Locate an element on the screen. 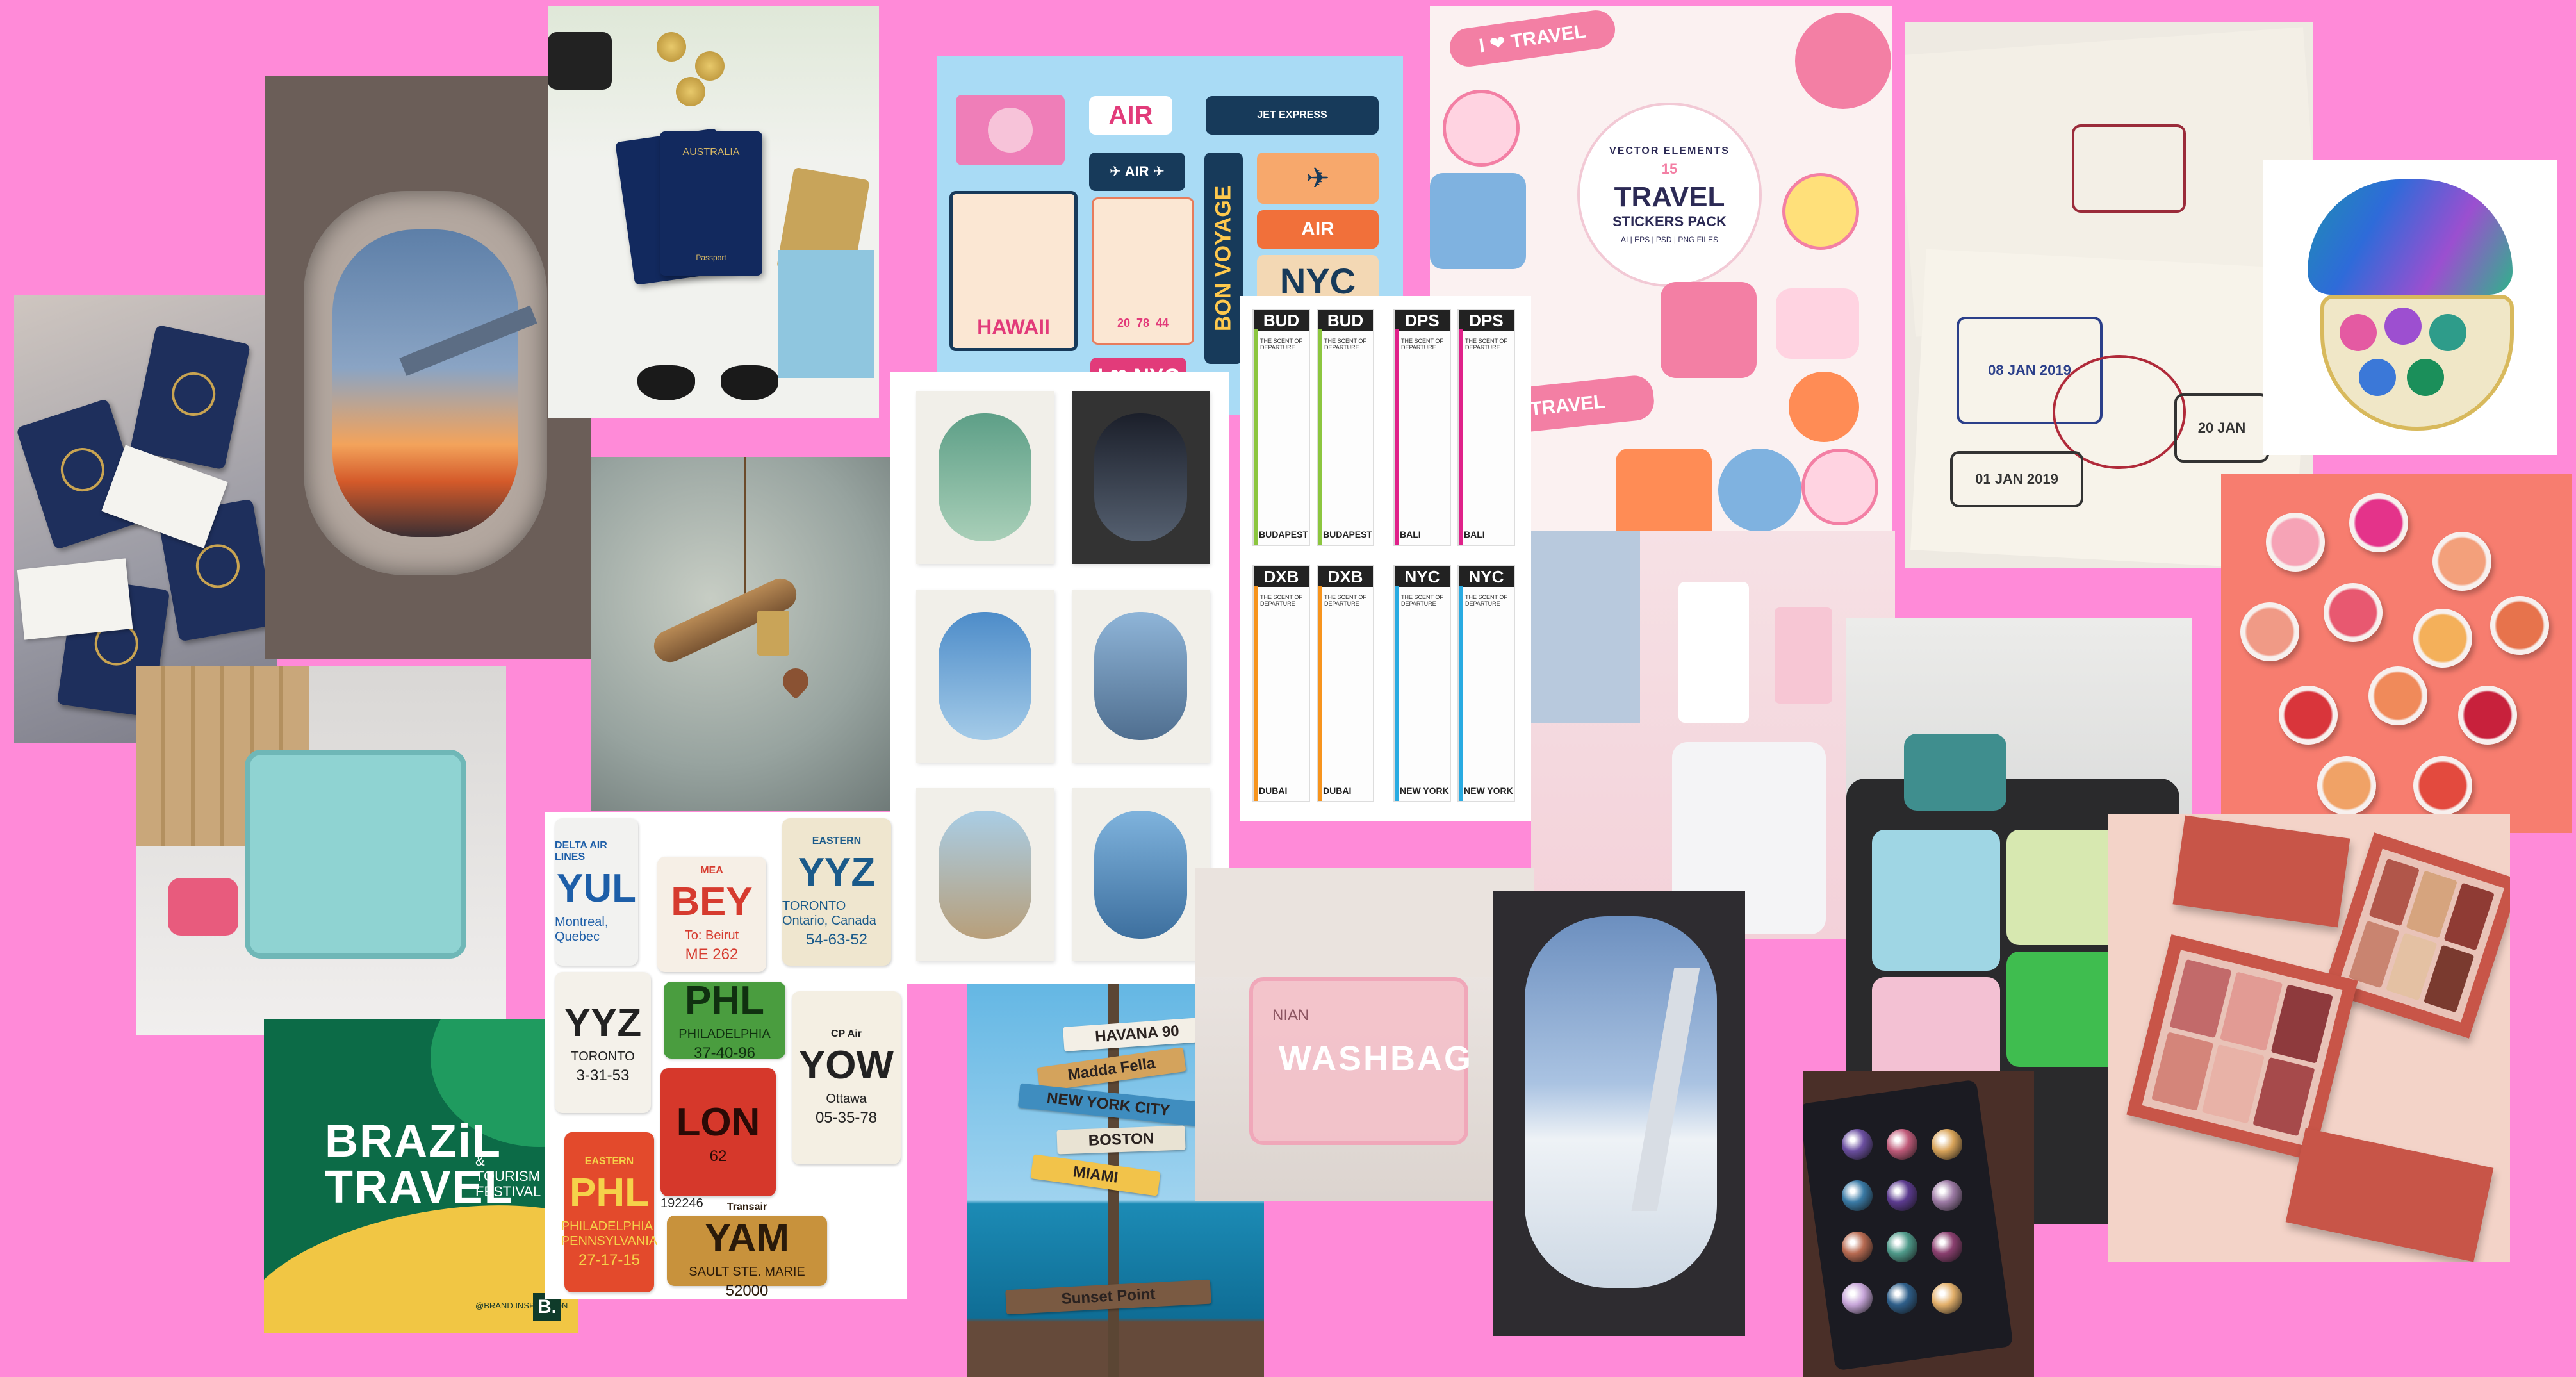 The width and height of the screenshot is (2576, 1377). perfume-code: DXB is located at coordinates (1345, 576).